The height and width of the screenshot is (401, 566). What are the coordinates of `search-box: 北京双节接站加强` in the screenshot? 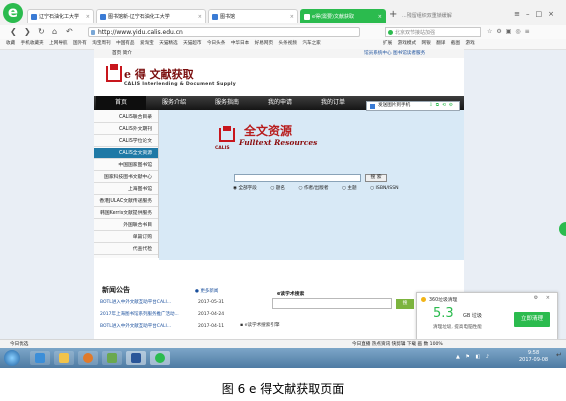 It's located at (433, 32).